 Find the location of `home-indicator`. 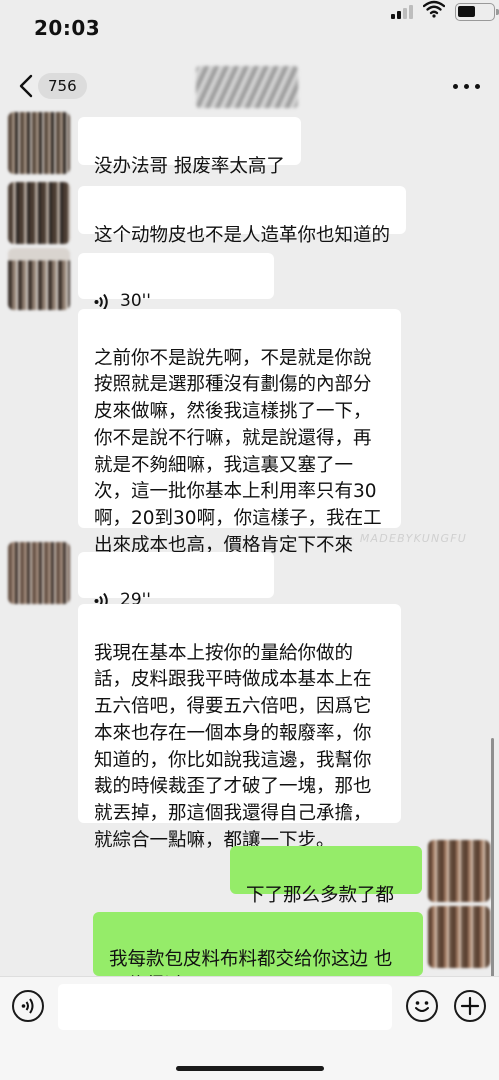

home-indicator is located at coordinates (250, 1068).